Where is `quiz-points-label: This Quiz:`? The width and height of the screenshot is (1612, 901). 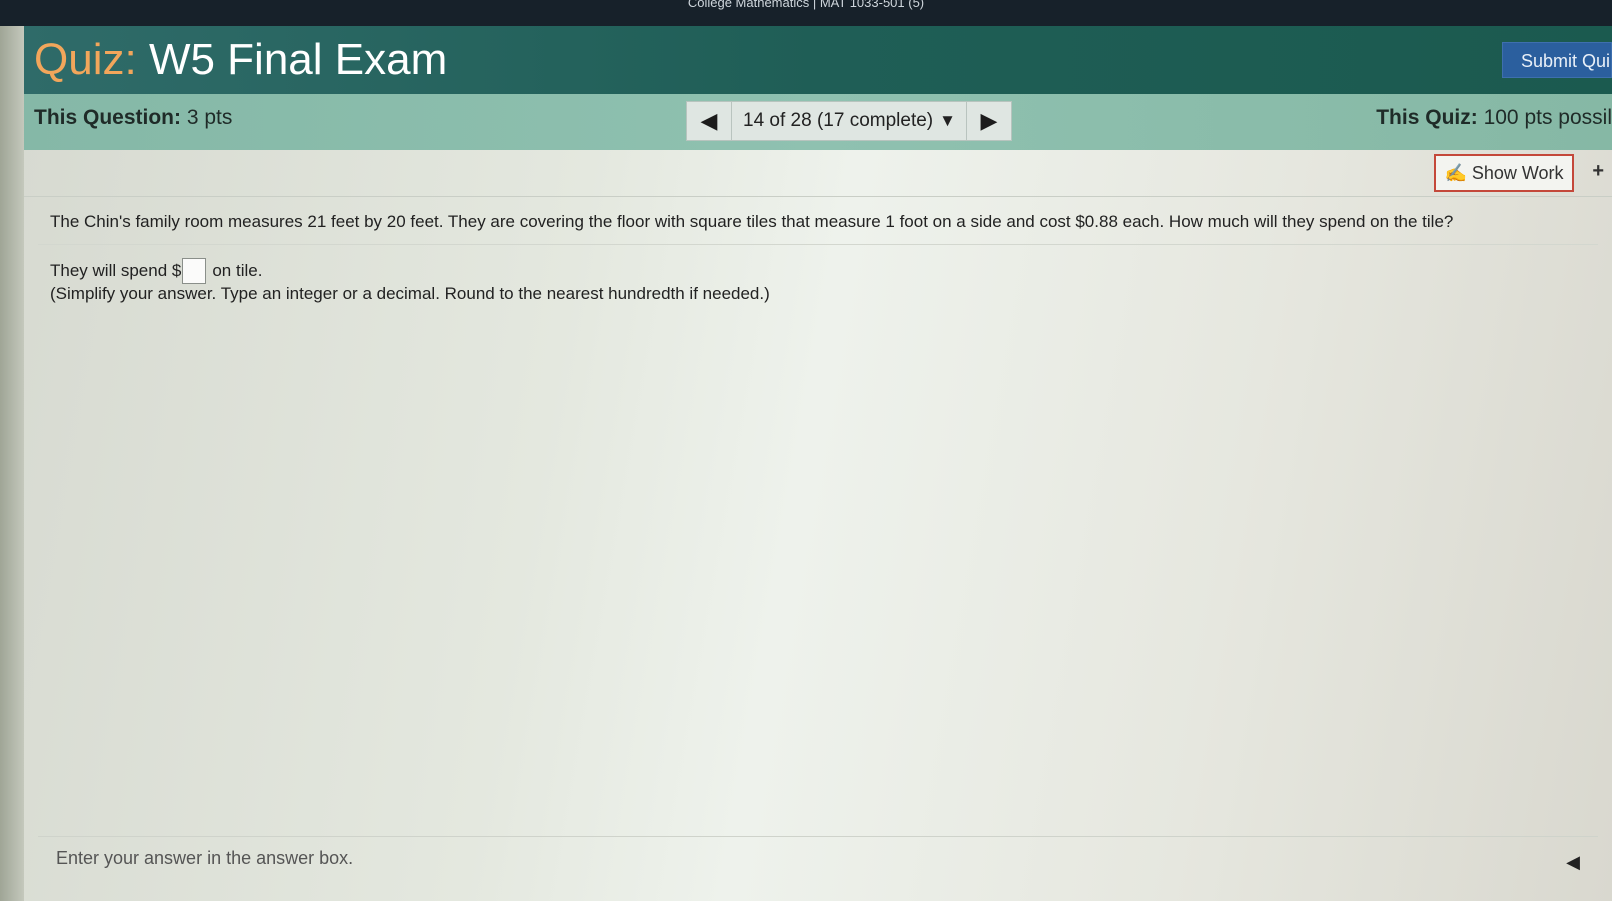
quiz-points-label: This Quiz: is located at coordinates (1427, 117).